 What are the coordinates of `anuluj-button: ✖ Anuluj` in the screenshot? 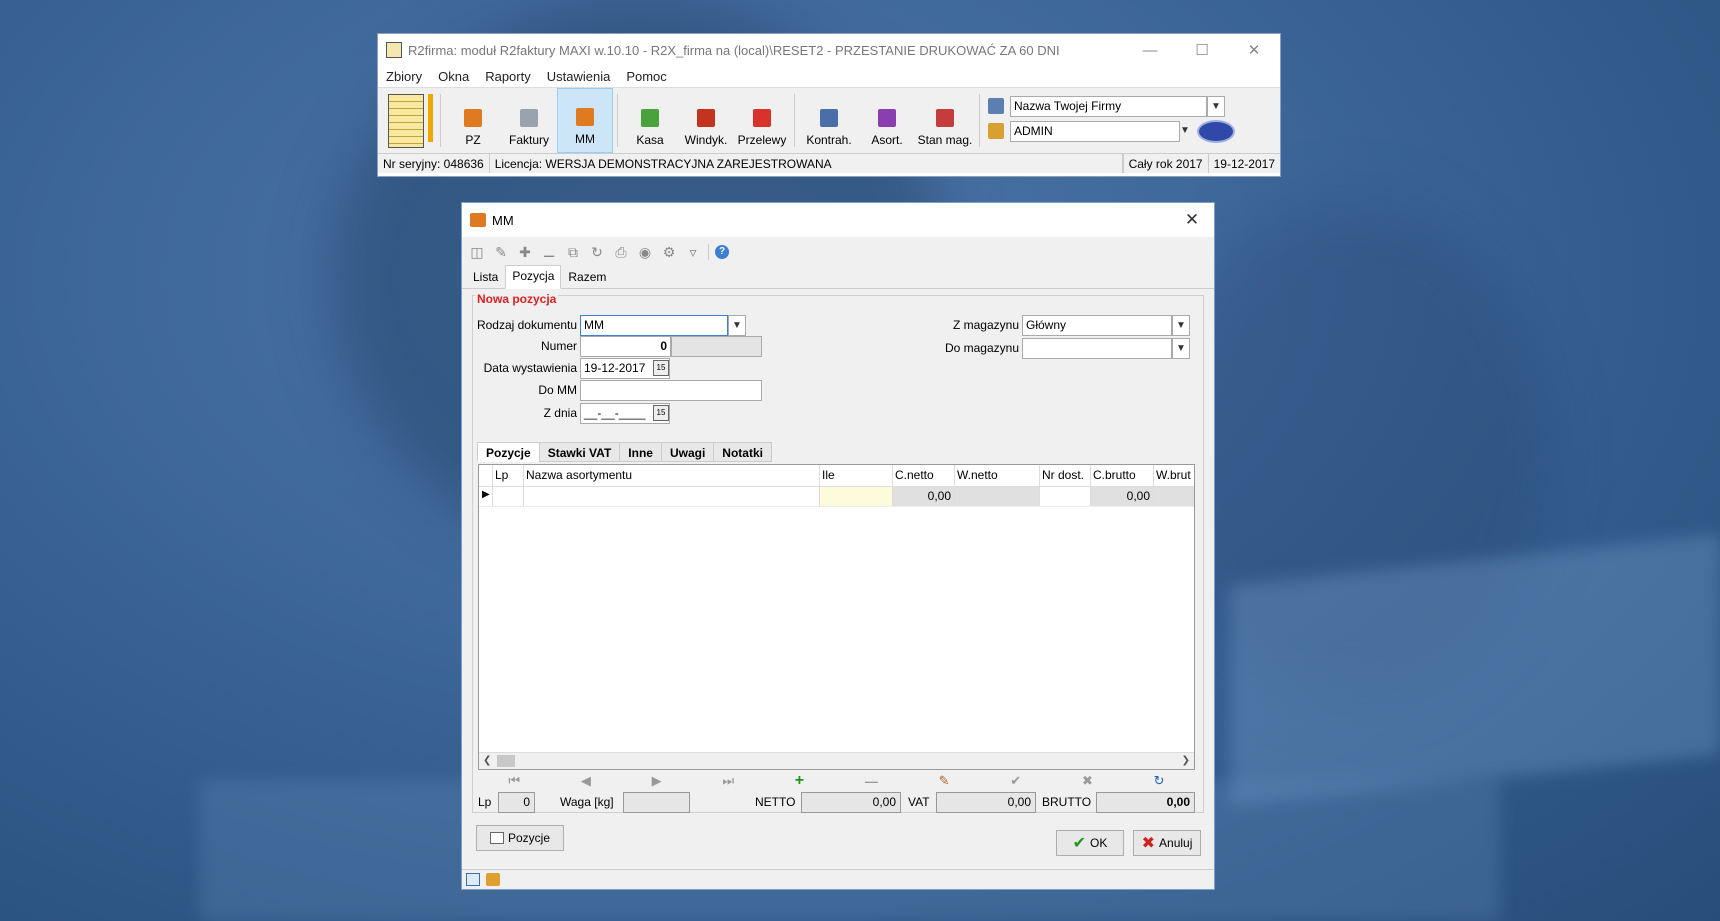 It's located at (1167, 843).